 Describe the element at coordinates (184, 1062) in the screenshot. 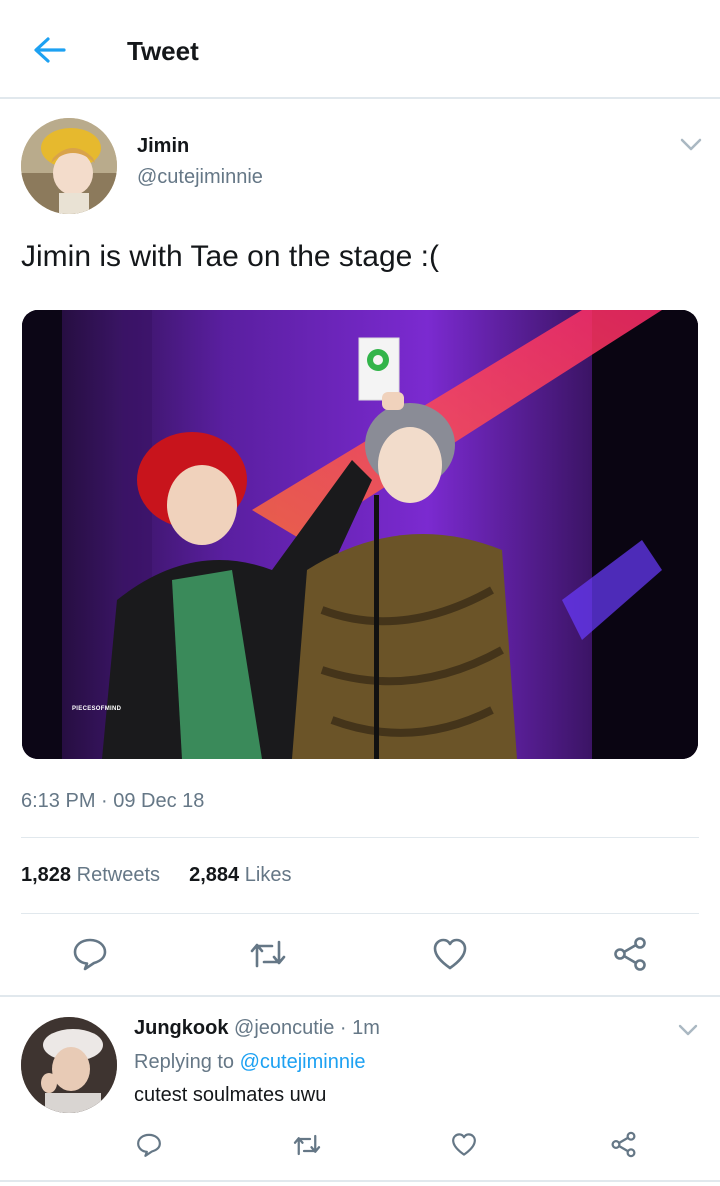

I see `replying-prefix: Replying to` at that location.